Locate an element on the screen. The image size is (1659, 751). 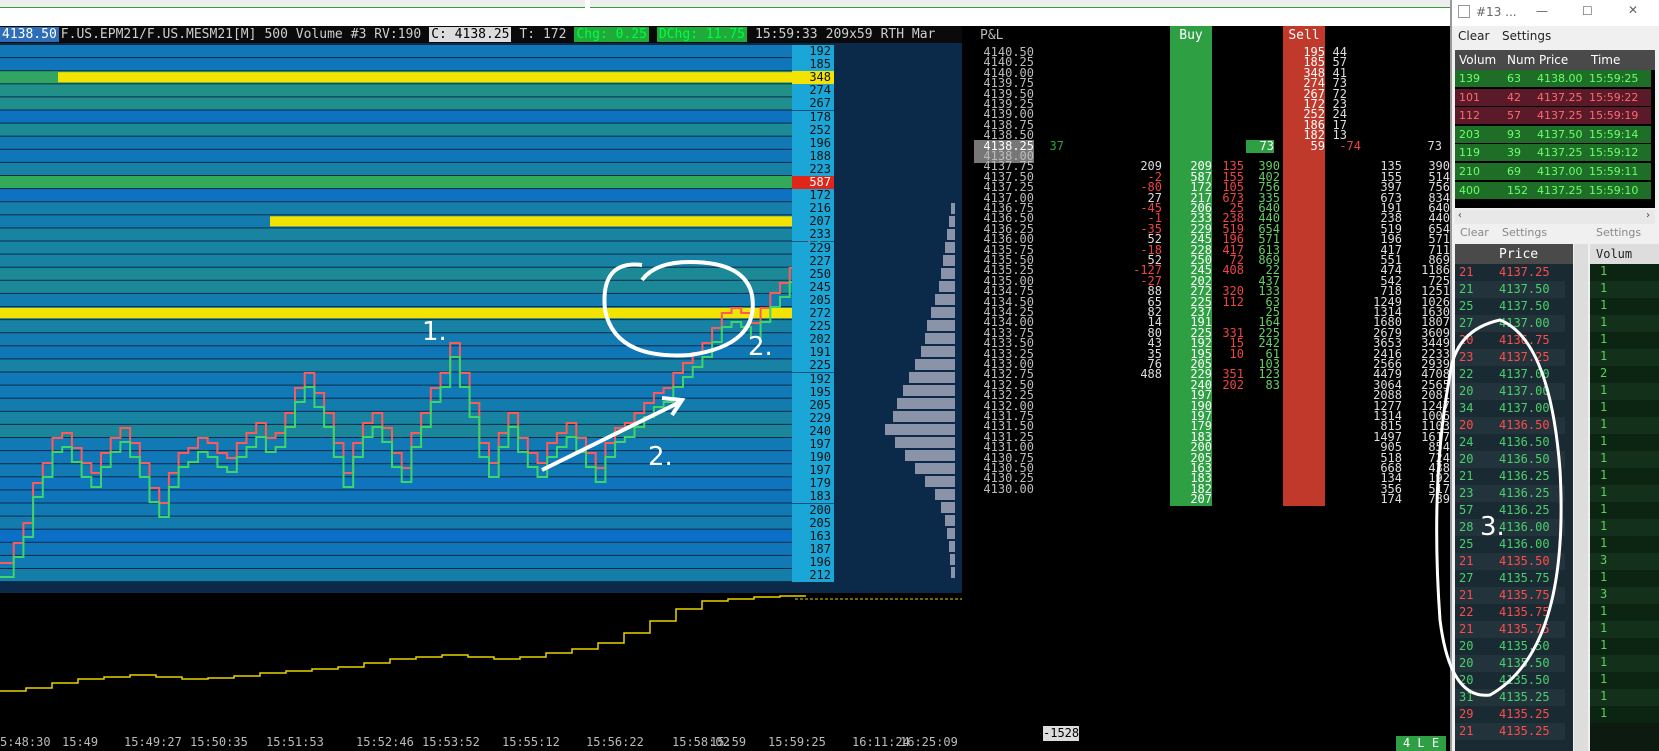
annotation-oval is located at coordinates (1499, 507).